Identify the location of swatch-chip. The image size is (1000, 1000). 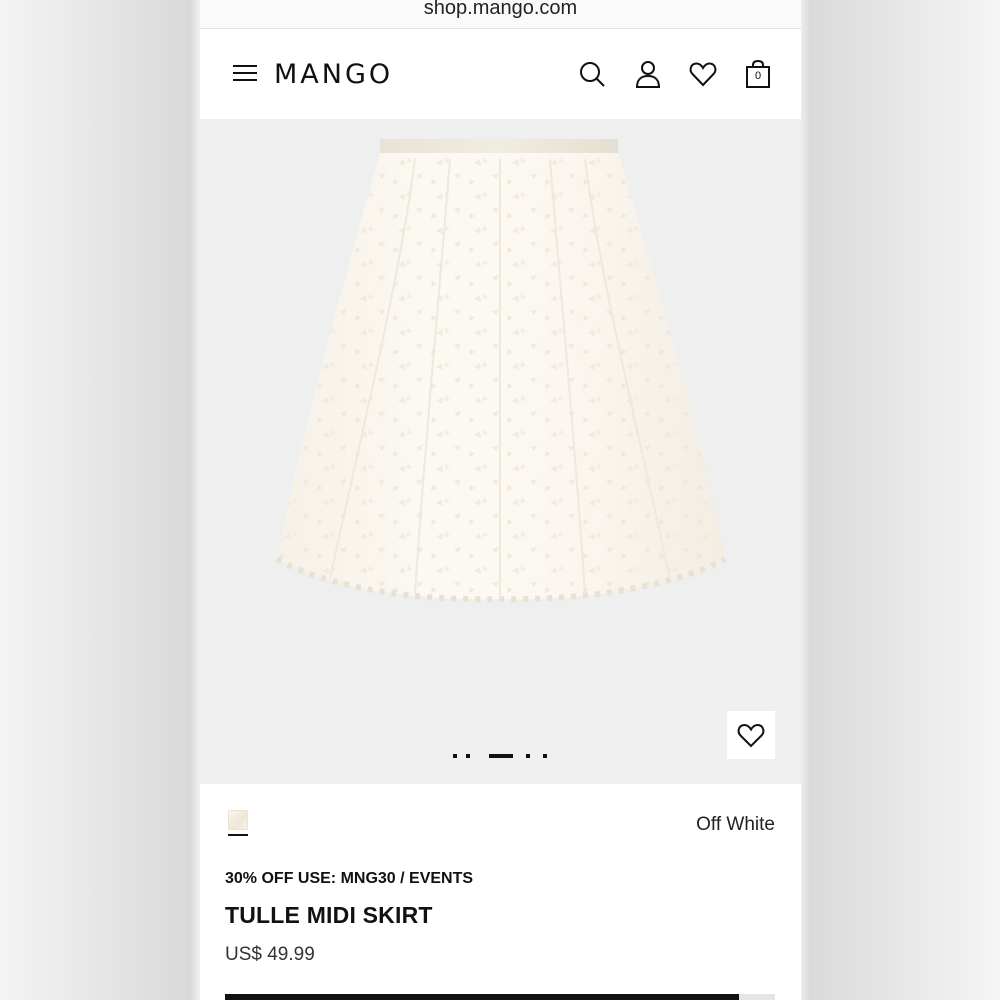
(238, 820).